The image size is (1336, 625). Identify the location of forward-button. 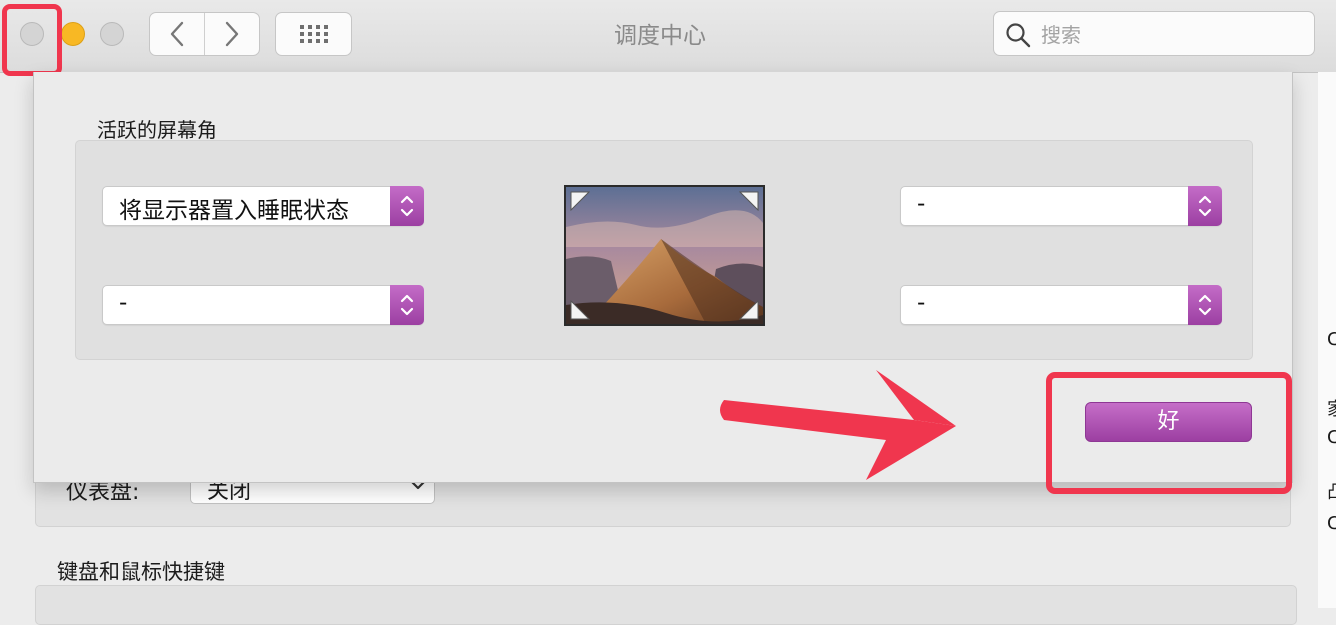
(231, 34).